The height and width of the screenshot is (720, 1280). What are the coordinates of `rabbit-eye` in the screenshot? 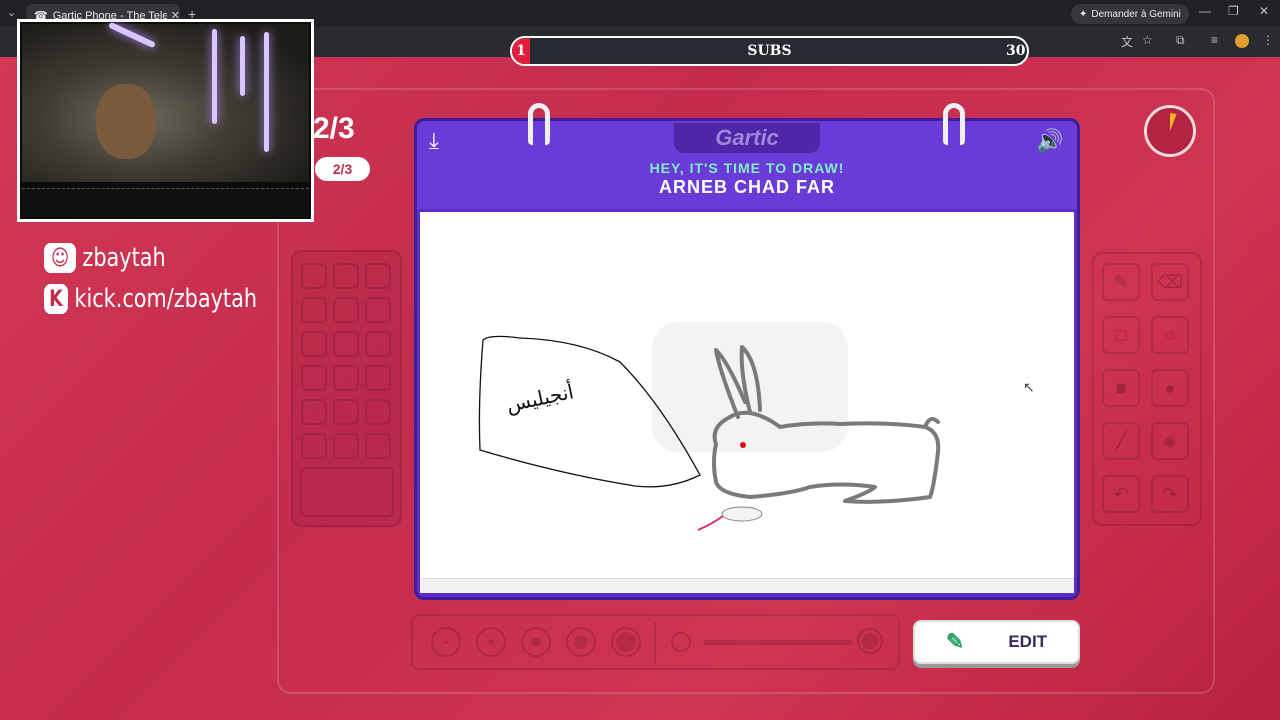 It's located at (743, 445).